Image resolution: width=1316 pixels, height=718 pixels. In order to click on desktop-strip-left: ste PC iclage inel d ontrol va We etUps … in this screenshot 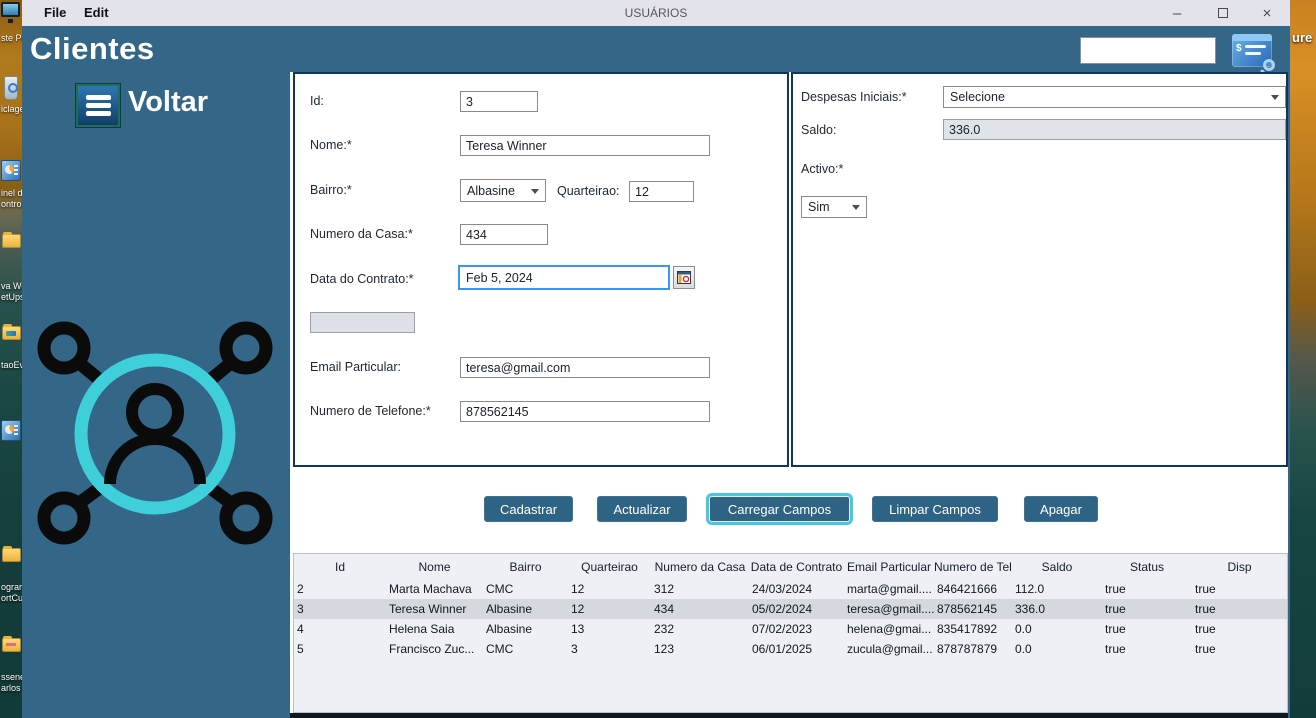, I will do `click(11, 359)`.